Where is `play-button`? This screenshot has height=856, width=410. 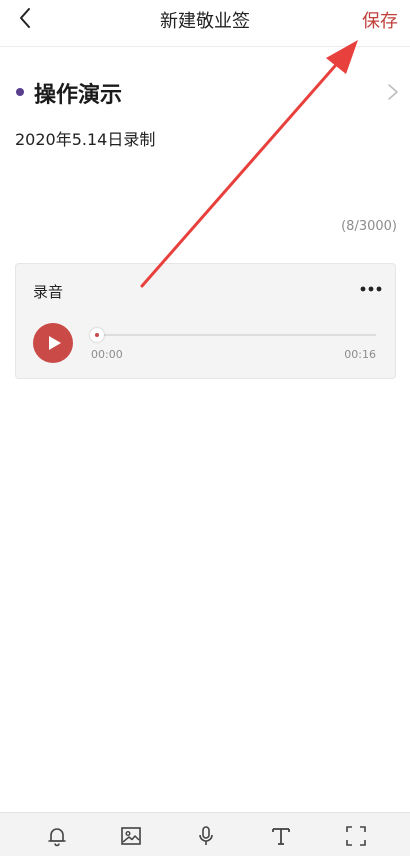
play-button is located at coordinates (53, 343).